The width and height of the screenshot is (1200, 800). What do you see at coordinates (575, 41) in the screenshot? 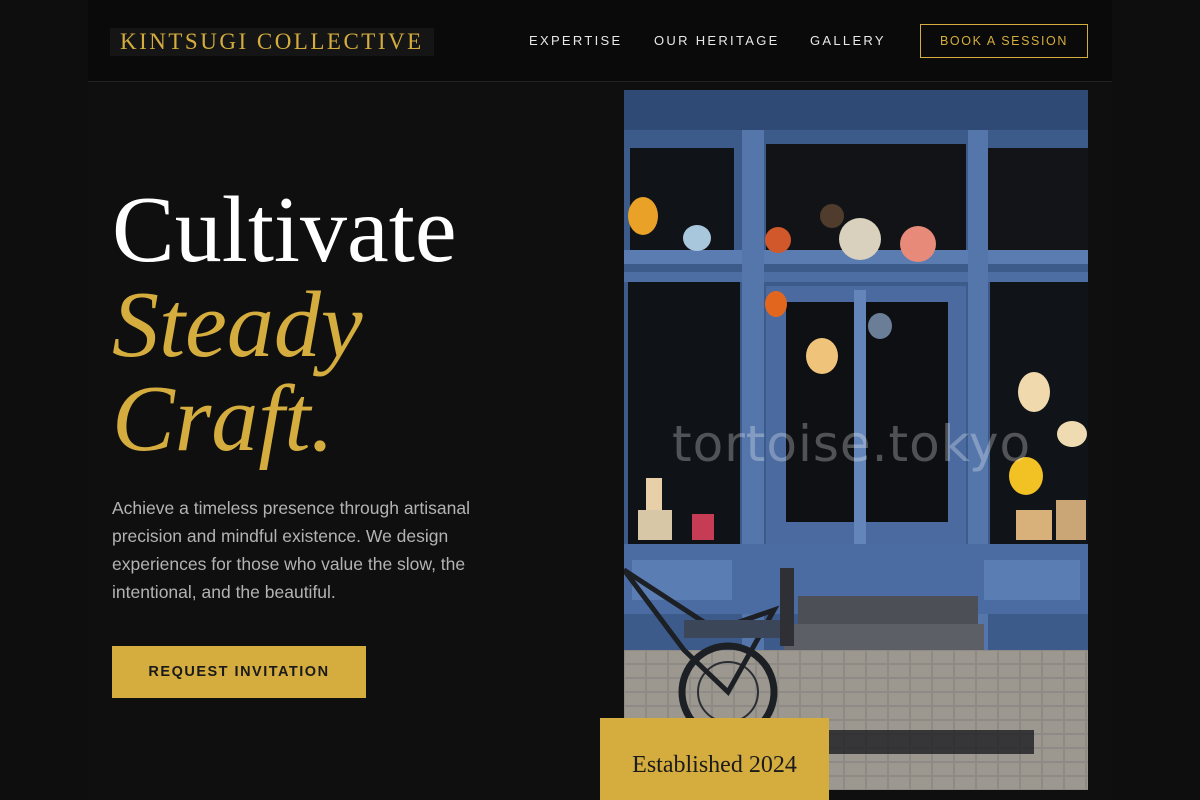
I see `nav-link-expertise: EXPERTISE` at bounding box center [575, 41].